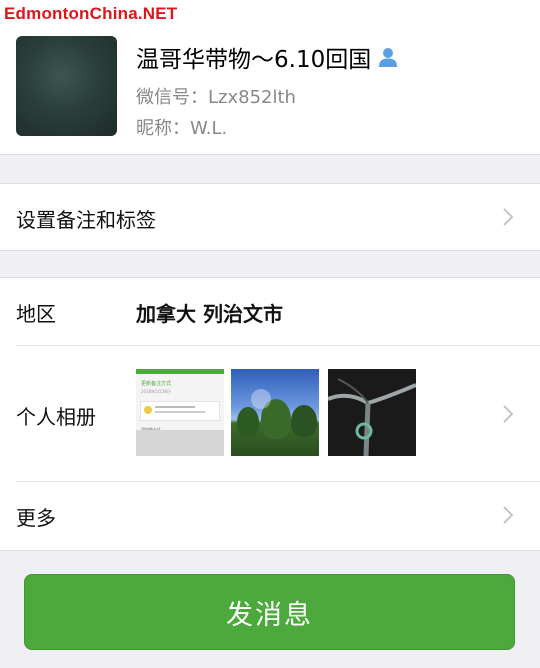 This screenshot has width=540, height=668. I want to click on wechat-id: 微信号：Lzx852lth, so click(216, 97).